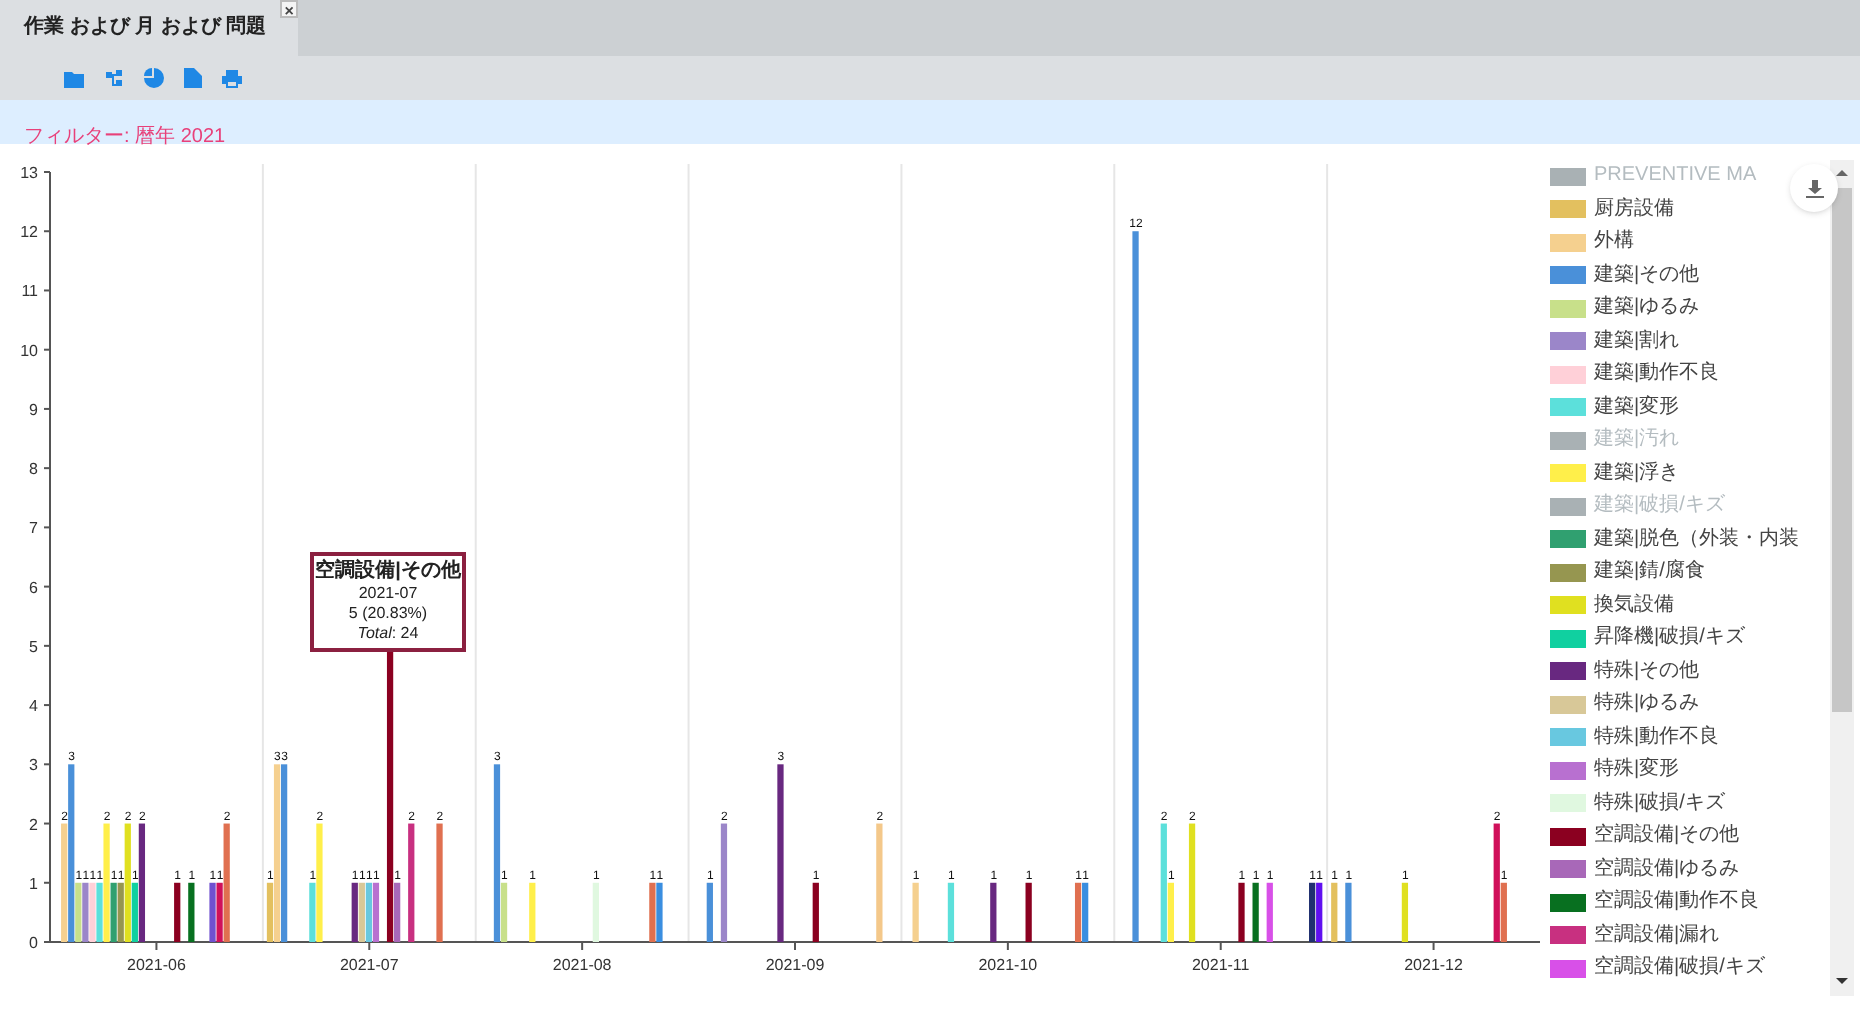 This screenshot has height=1032, width=1860. Describe the element at coordinates (149, 28) in the screenshot. I see `tab: 作業 および 月 および 問題 ×` at that location.